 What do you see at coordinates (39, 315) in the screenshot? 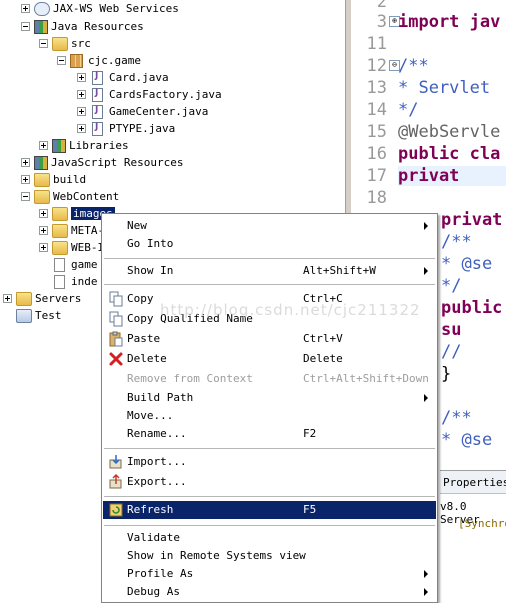
I see `tree-item-test: Test` at bounding box center [39, 315].